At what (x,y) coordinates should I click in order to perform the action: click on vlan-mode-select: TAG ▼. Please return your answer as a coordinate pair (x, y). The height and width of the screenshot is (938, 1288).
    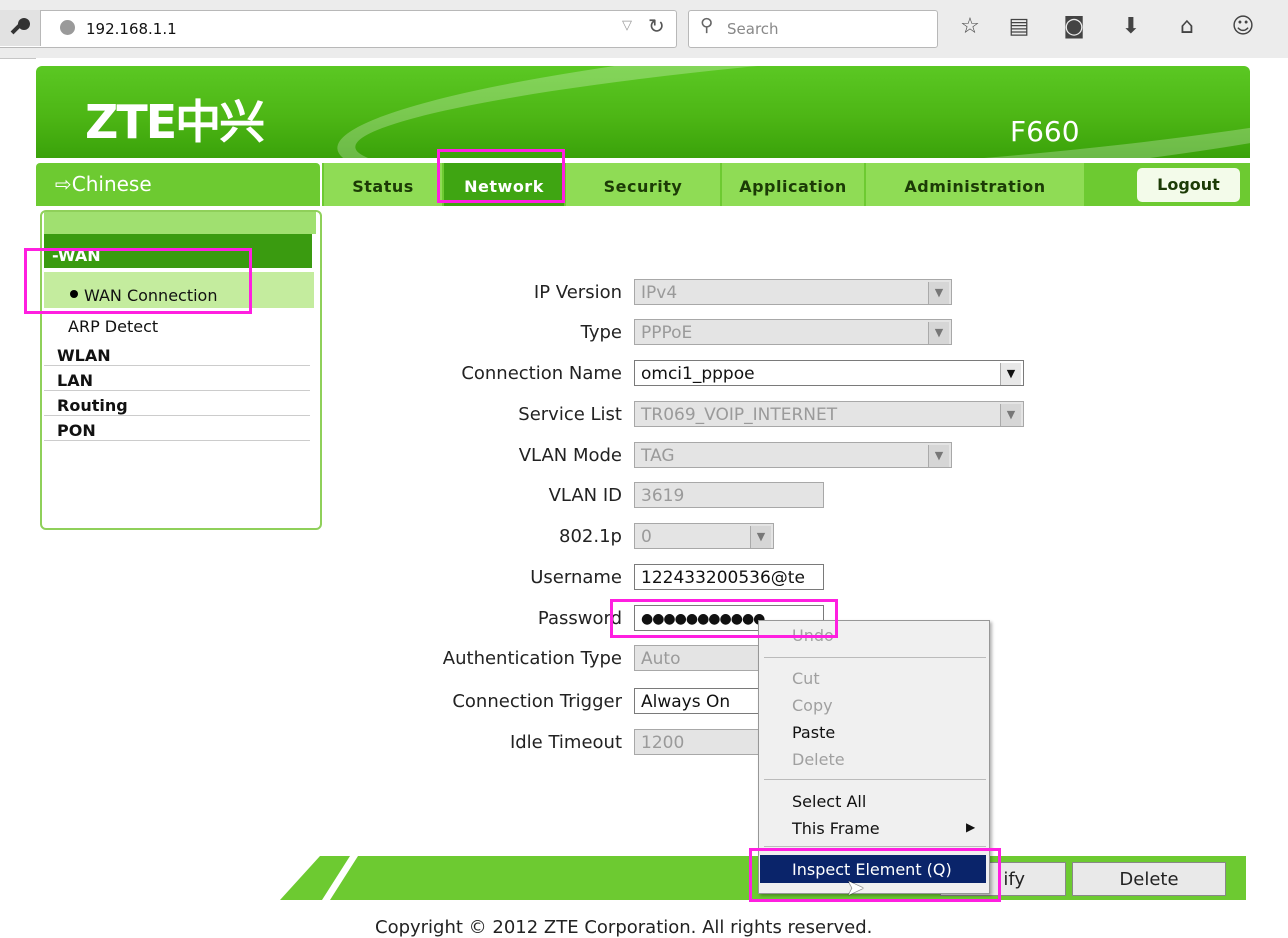
    Looking at the image, I should click on (793, 455).